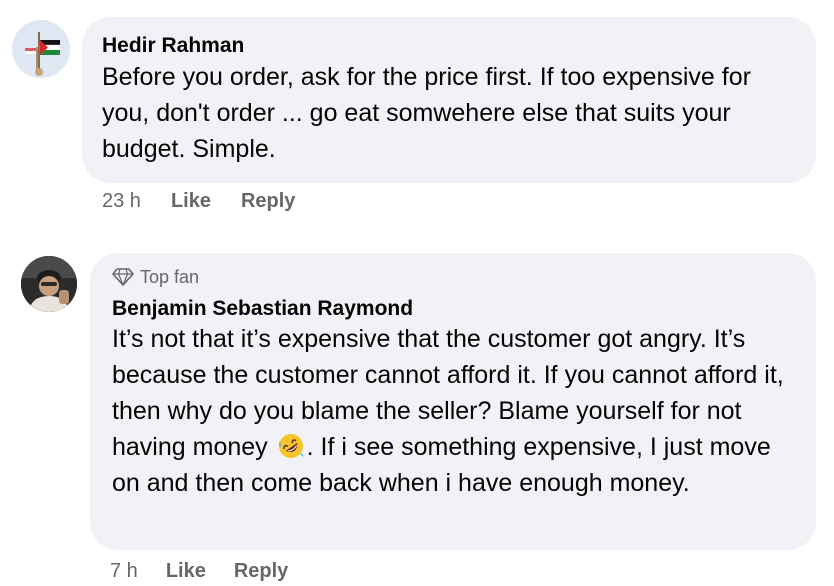 This screenshot has width=834, height=586. I want to click on author-name: Hedir Rahman, so click(449, 46).